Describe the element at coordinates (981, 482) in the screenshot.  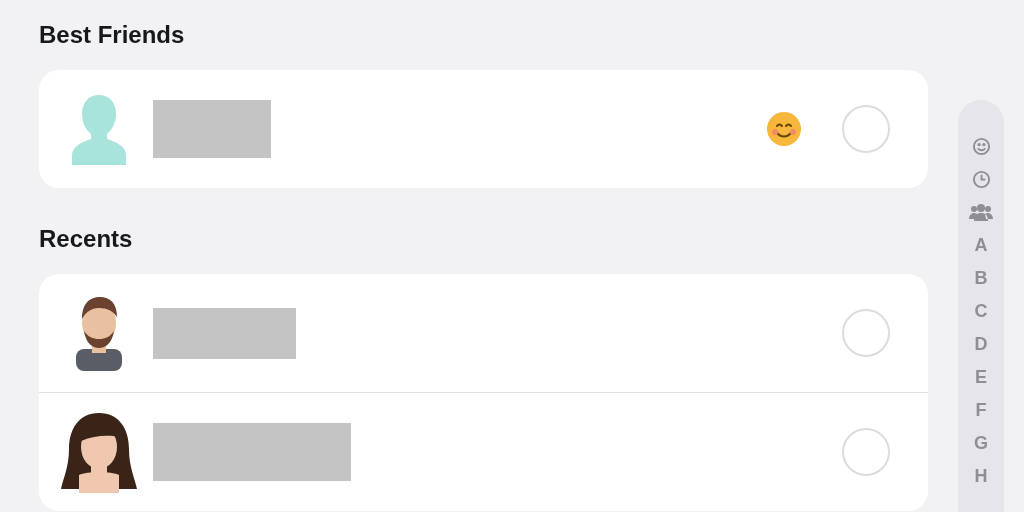
I see `index-letter: H` at that location.